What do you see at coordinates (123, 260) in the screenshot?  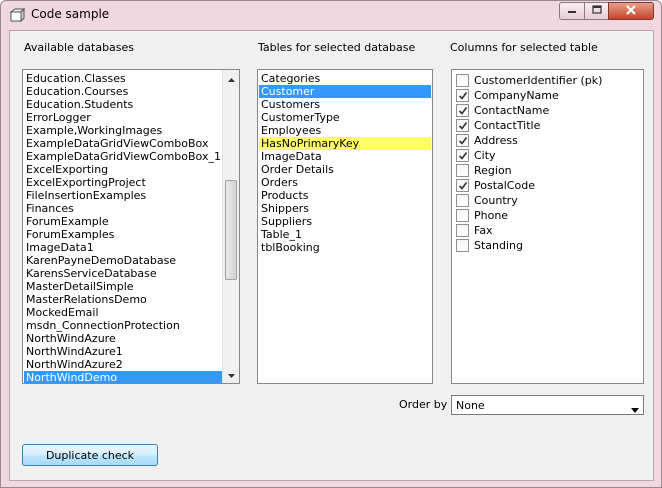 I see `database-item: KarenPayneDemoDatabase` at bounding box center [123, 260].